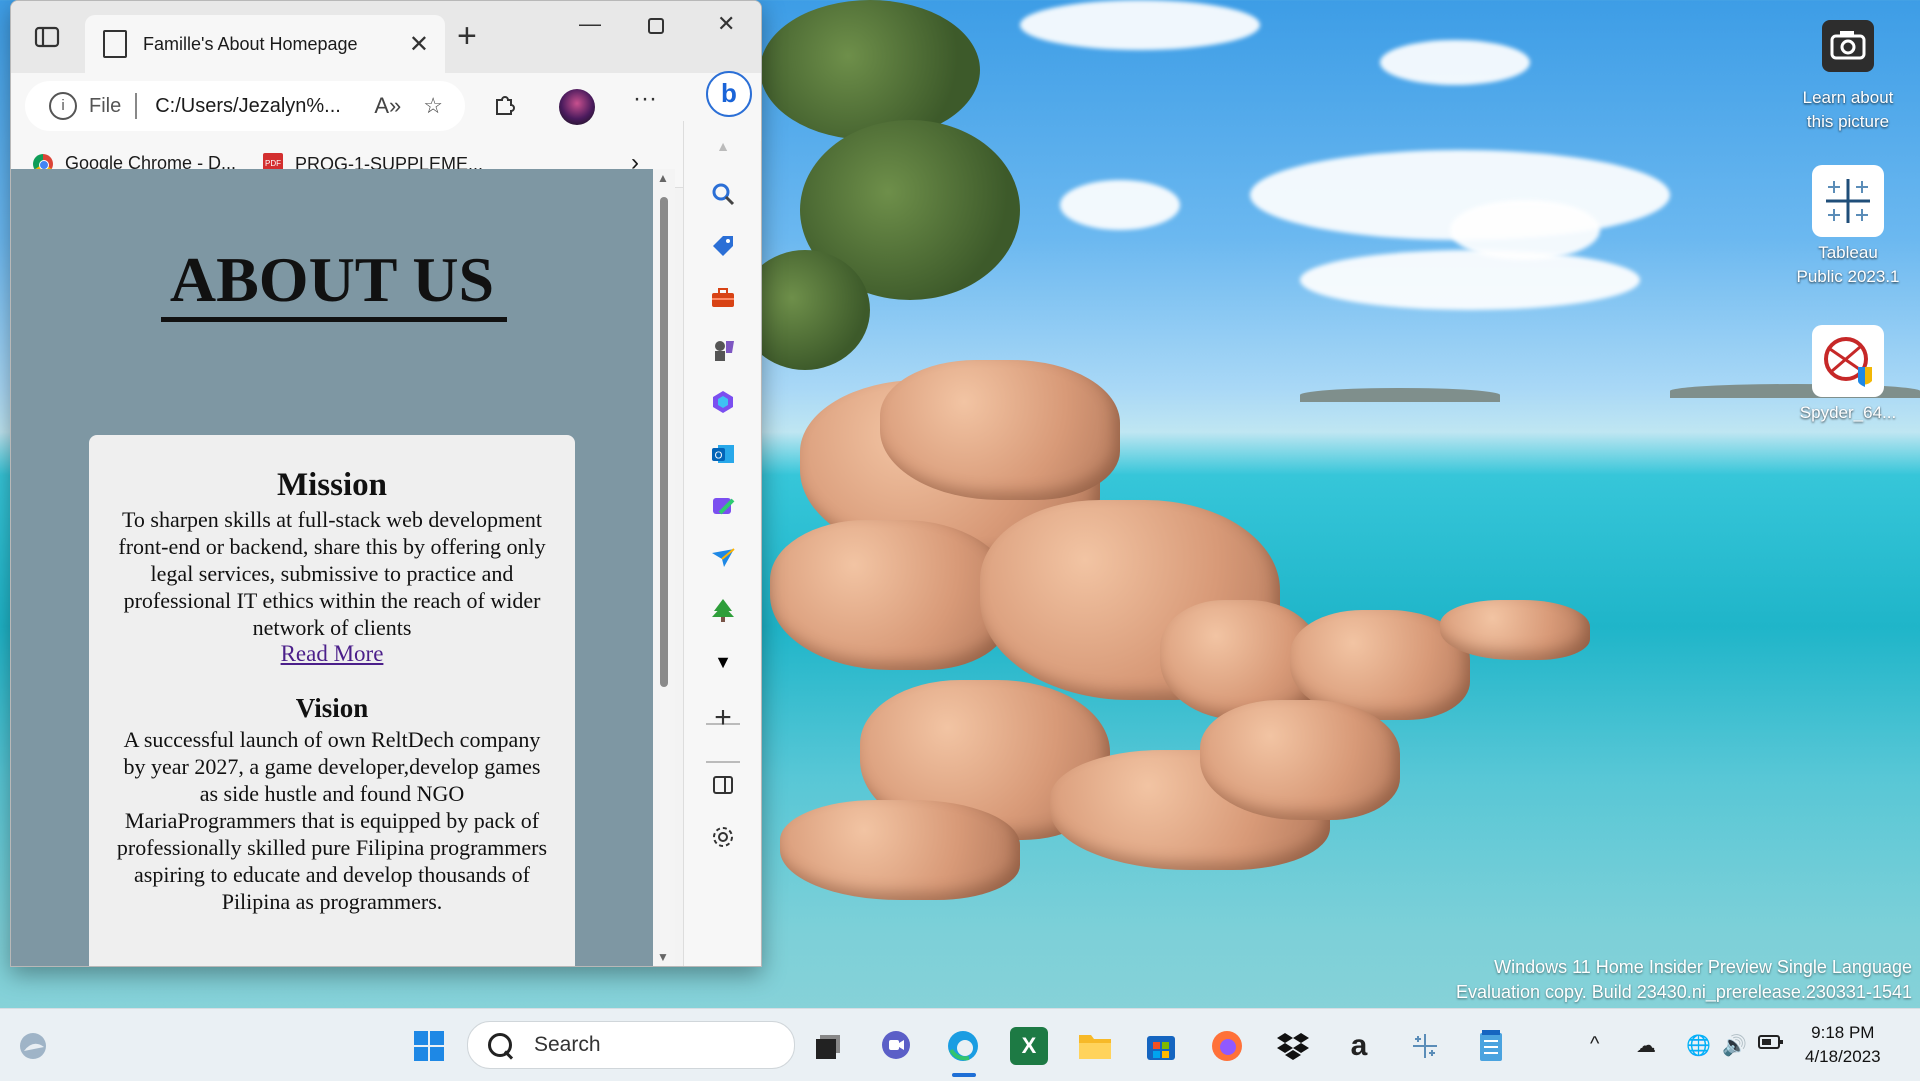 The height and width of the screenshot is (1081, 1920). What do you see at coordinates (1646, 1045) in the screenshot?
I see `onedrive-icon: ☁` at bounding box center [1646, 1045].